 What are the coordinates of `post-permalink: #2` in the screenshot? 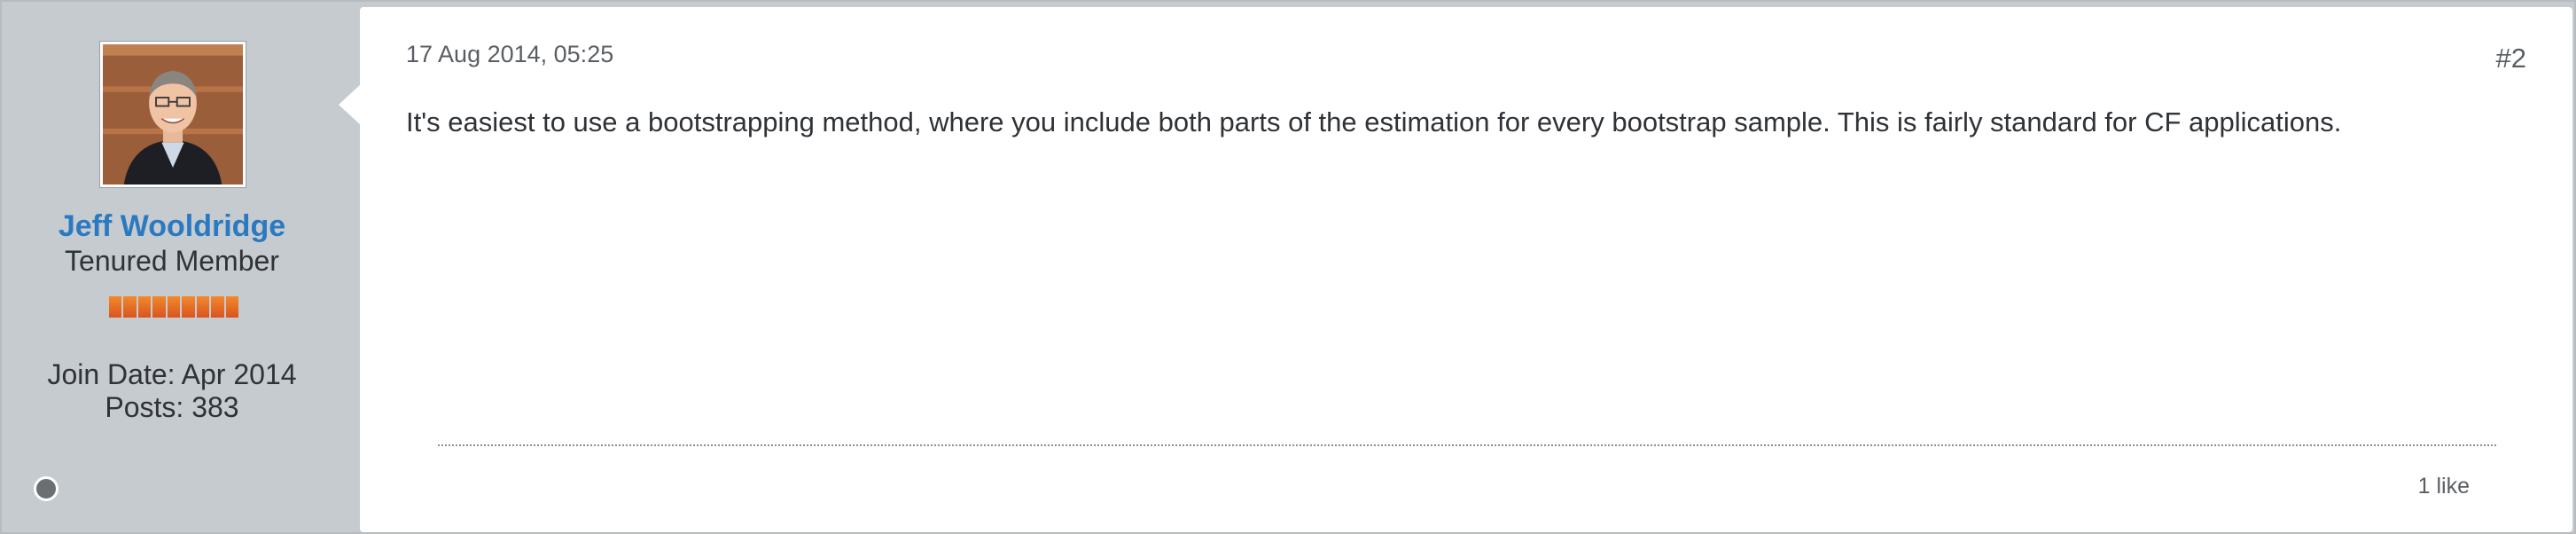 It's located at (2511, 59).